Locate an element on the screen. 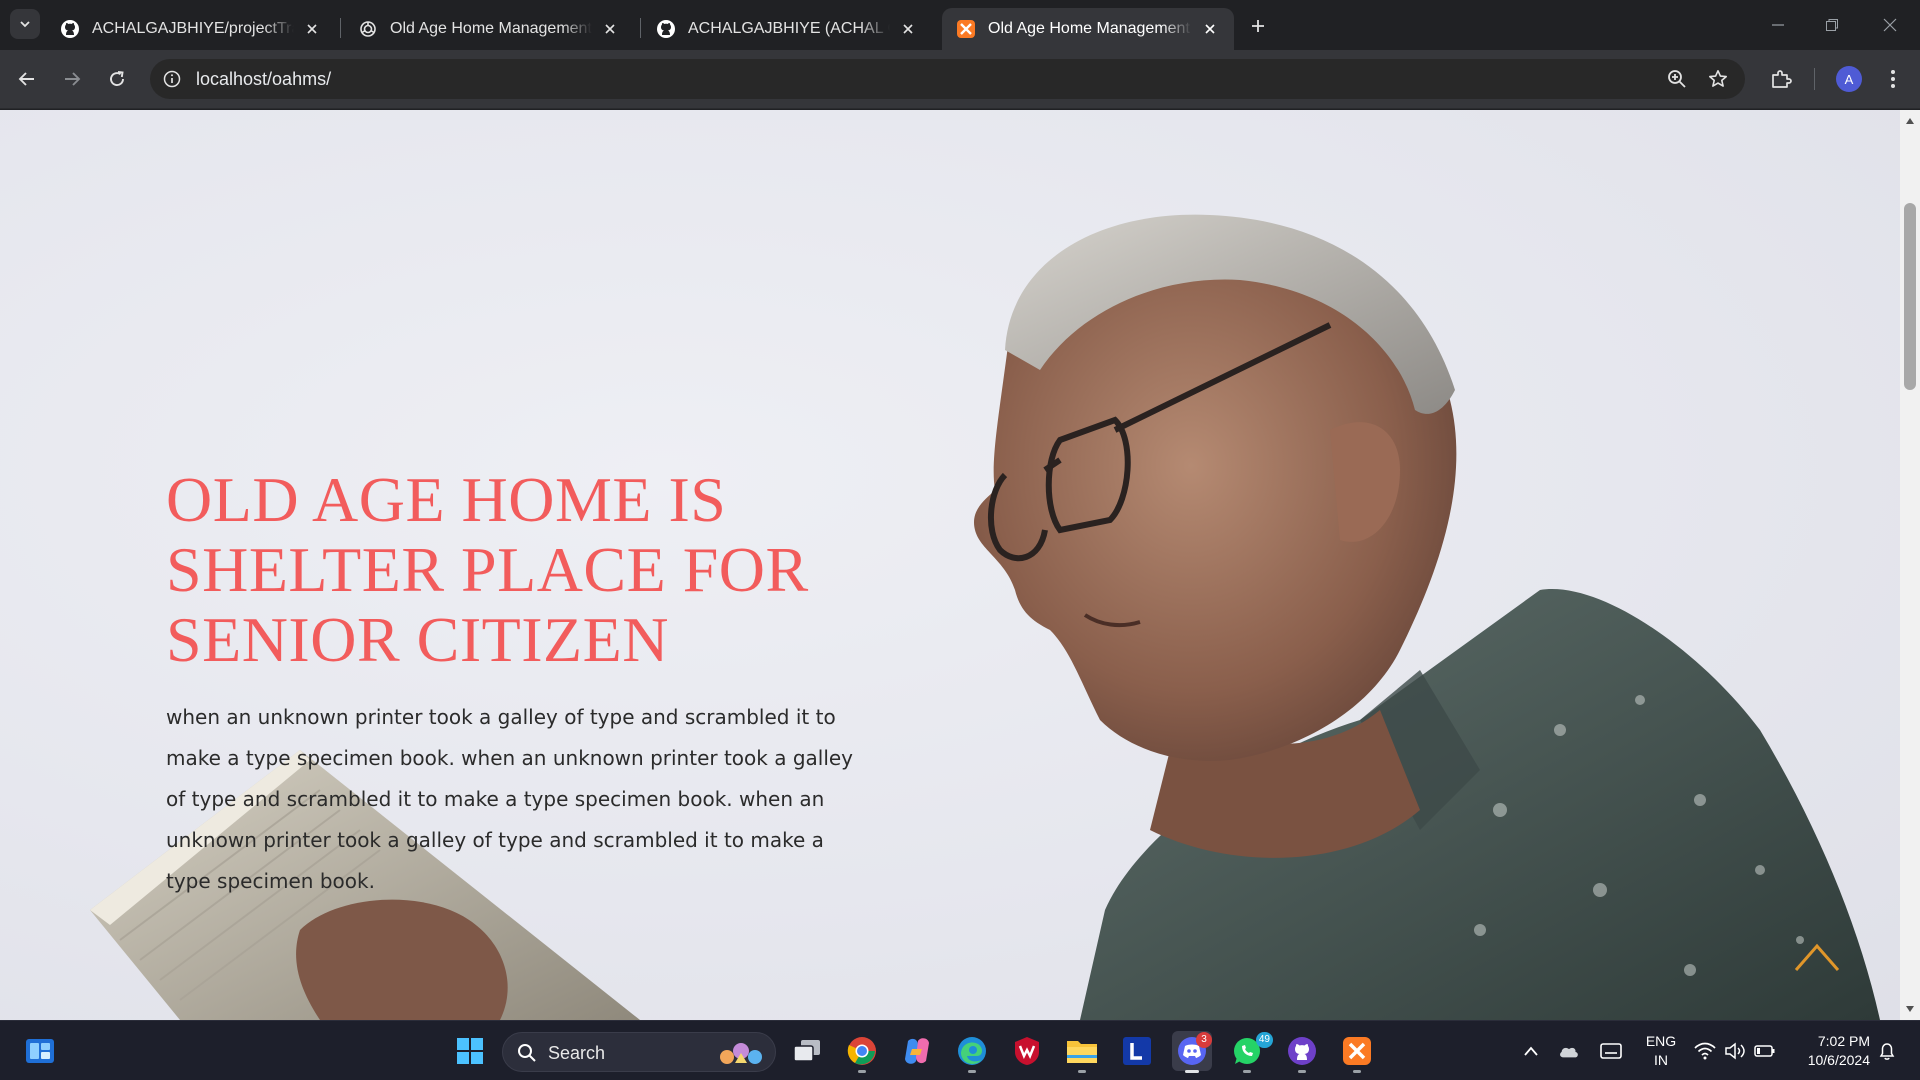  mcafee-icon is located at coordinates (1027, 1051).